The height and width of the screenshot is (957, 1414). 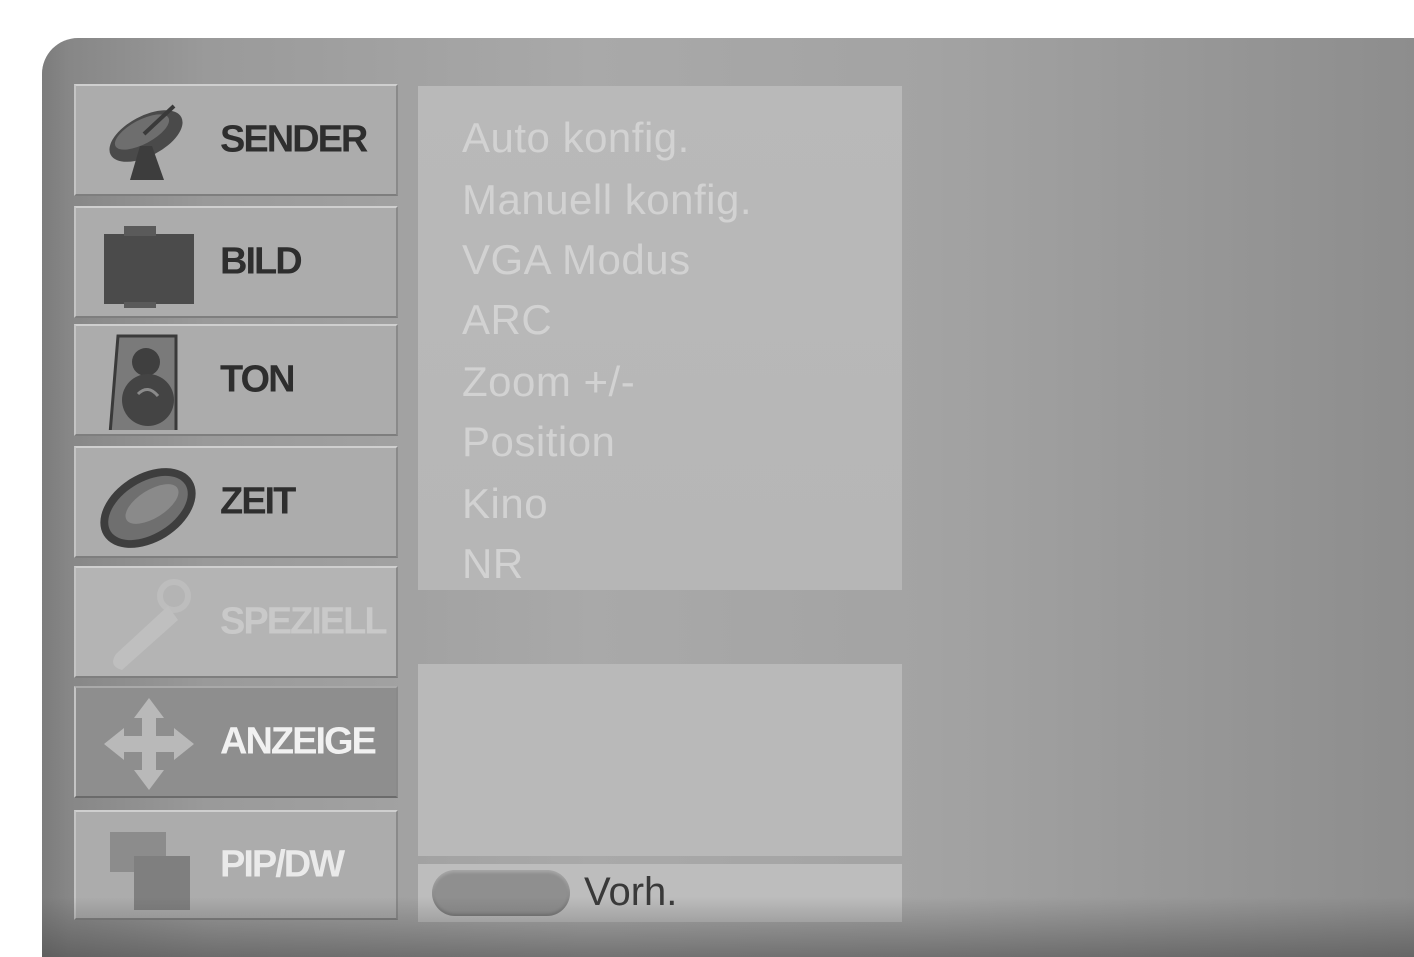 What do you see at coordinates (152, 624) in the screenshot?
I see `key-tag-icon` at bounding box center [152, 624].